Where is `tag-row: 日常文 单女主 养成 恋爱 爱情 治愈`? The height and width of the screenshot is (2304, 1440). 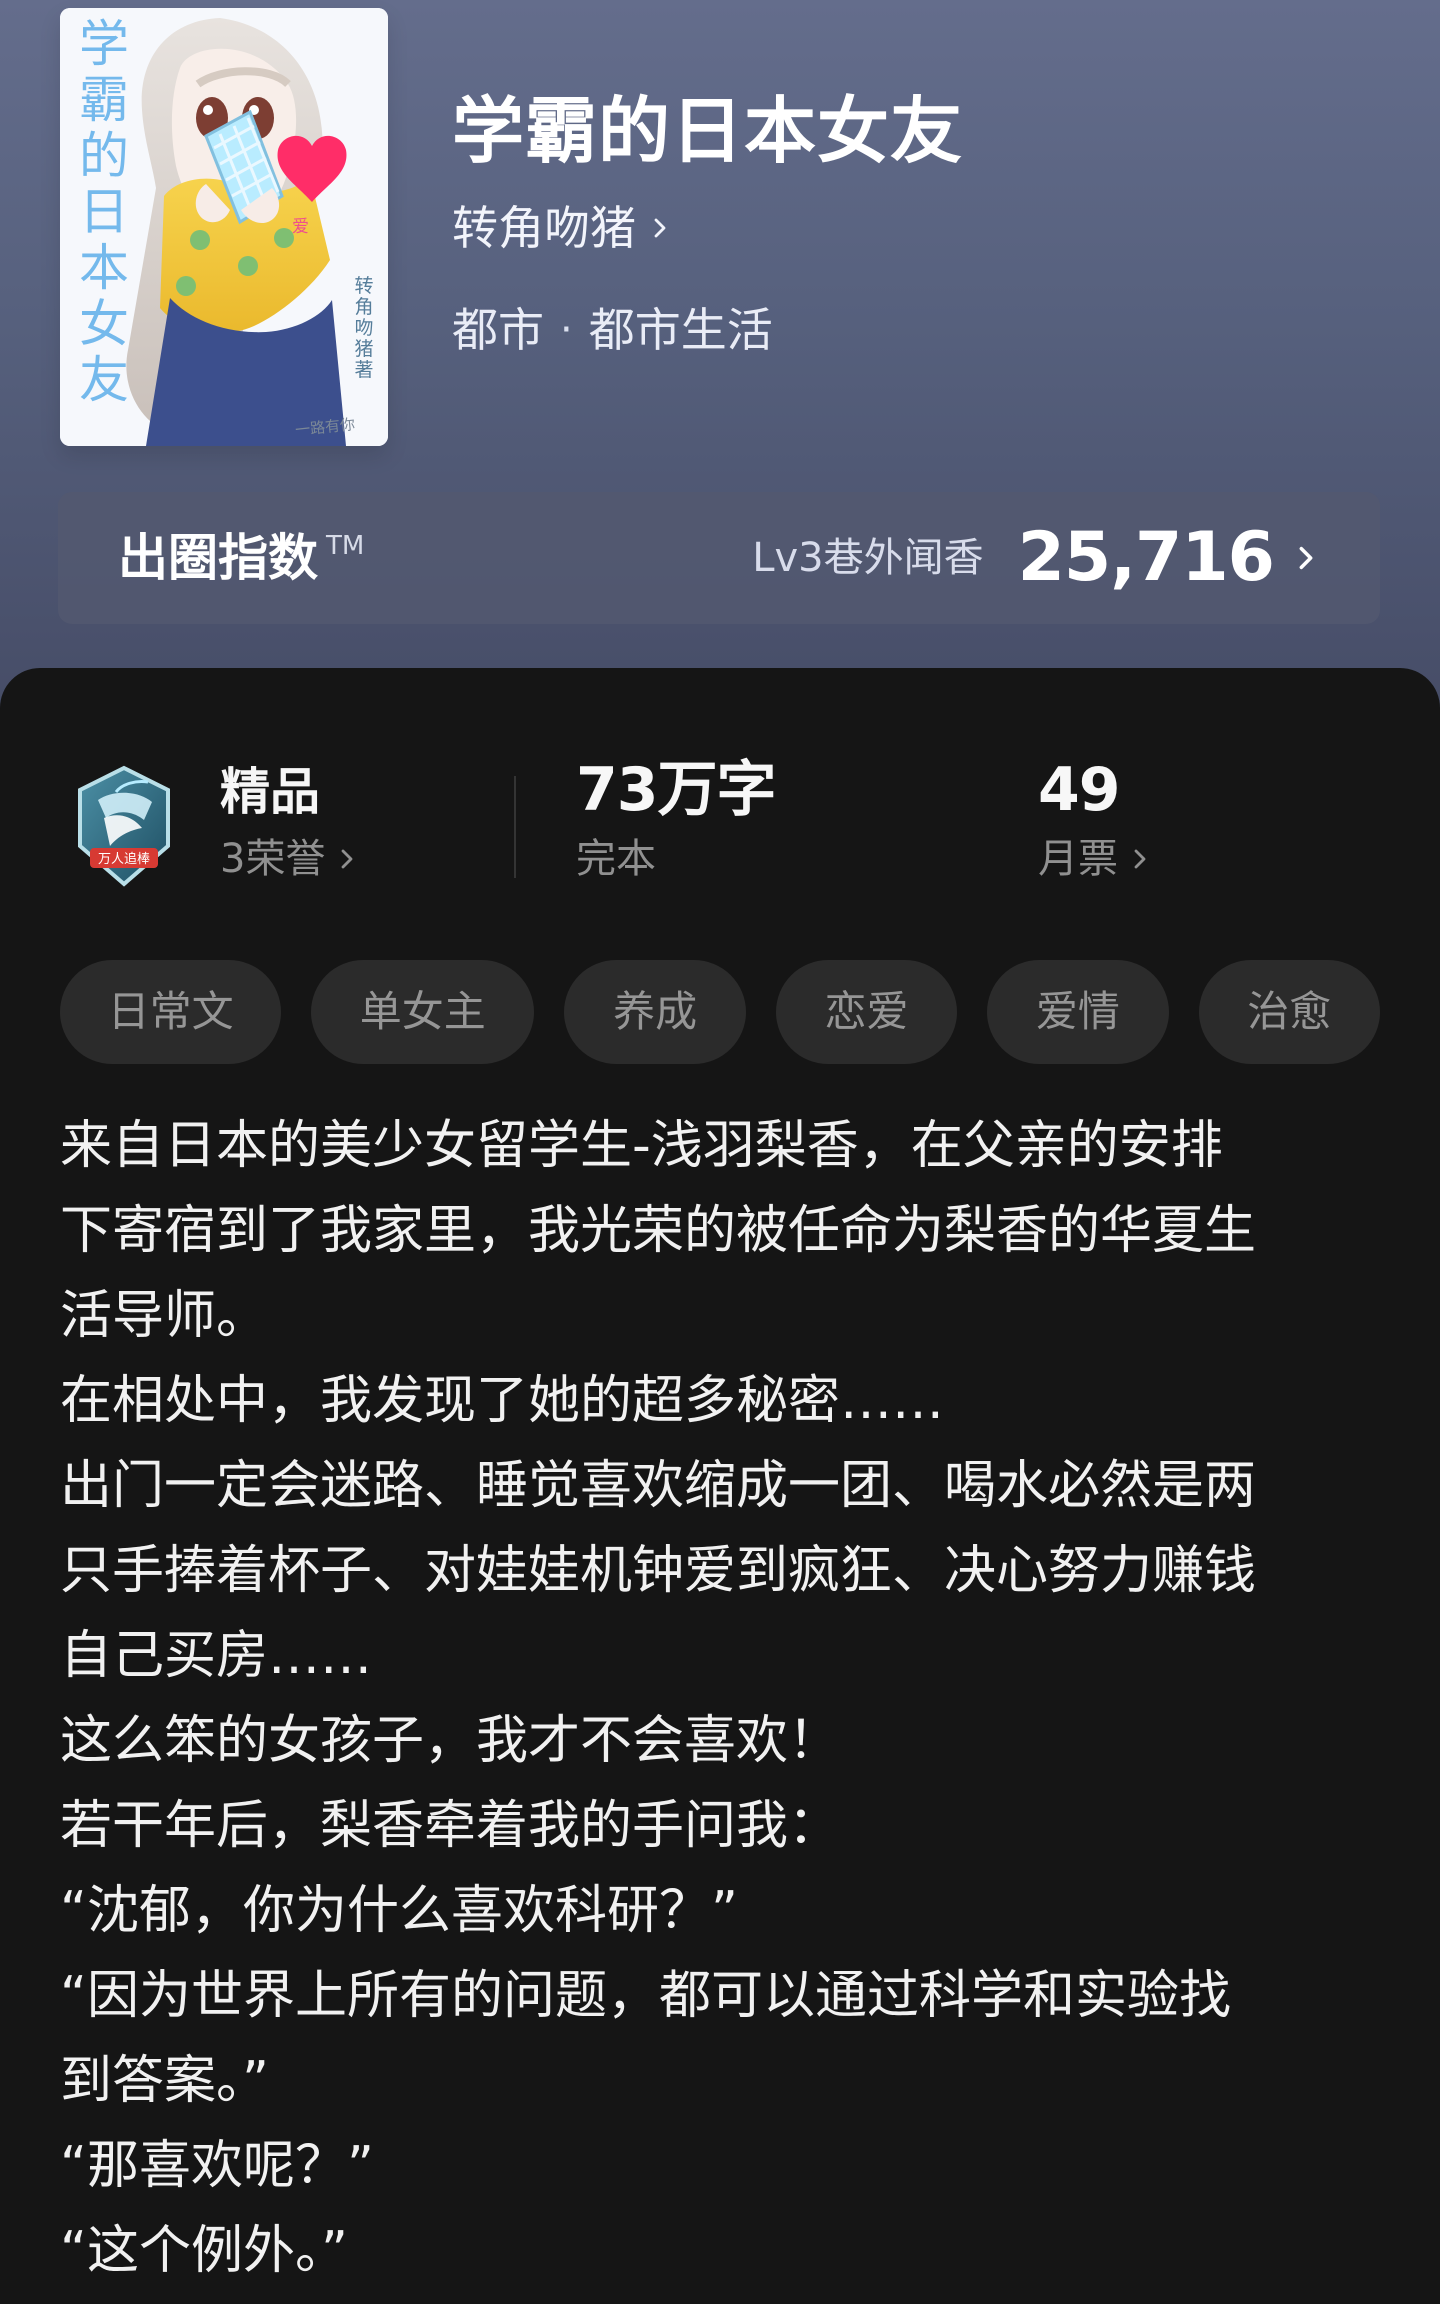 tag-row: 日常文 单女主 养成 恋爱 爱情 治愈 is located at coordinates (720, 1012).